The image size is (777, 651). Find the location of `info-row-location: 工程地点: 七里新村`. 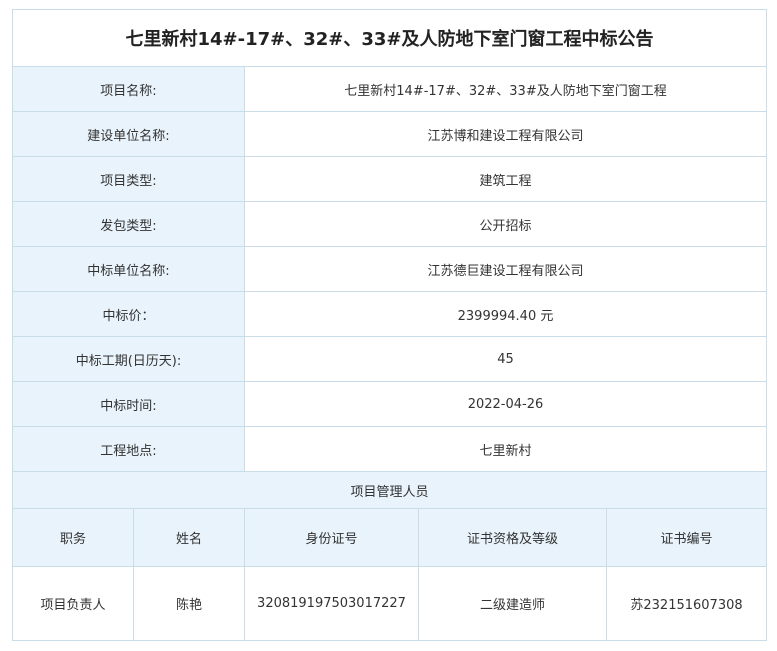

info-row-location: 工程地点: 七里新村 is located at coordinates (390, 449).